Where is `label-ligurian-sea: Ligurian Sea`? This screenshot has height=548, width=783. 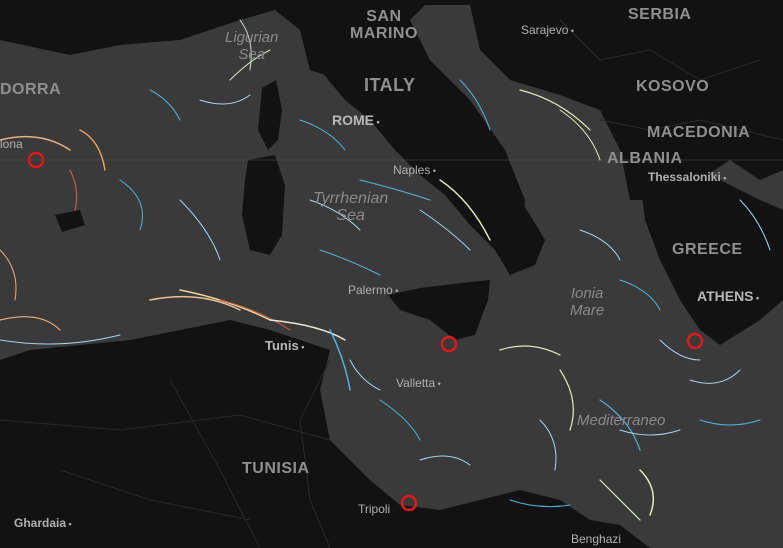 label-ligurian-sea: Ligurian Sea is located at coordinates (252, 46).